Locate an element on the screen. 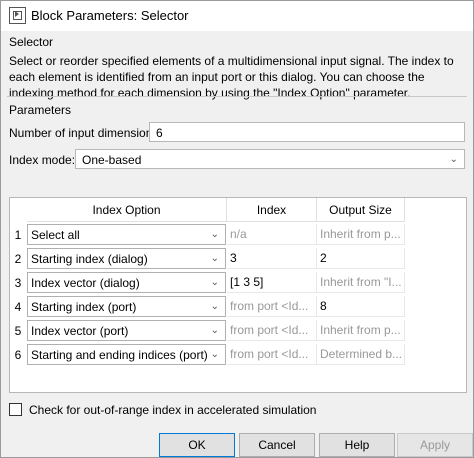  row-number: 3 is located at coordinates (18, 283).